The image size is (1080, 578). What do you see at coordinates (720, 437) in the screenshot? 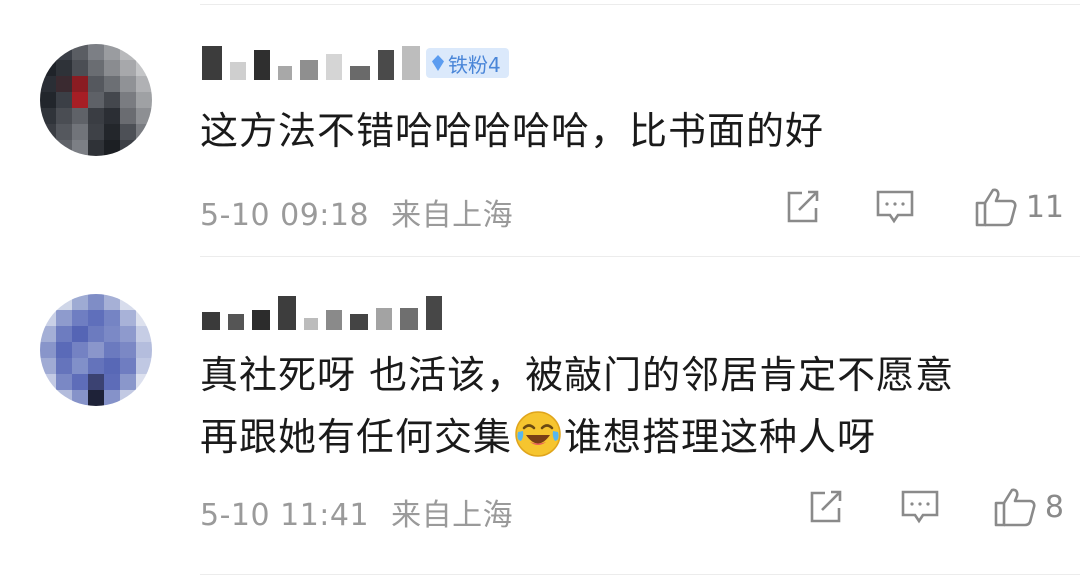
I see `comment-text-part: 谁想搭理这种人呀` at bounding box center [720, 437].